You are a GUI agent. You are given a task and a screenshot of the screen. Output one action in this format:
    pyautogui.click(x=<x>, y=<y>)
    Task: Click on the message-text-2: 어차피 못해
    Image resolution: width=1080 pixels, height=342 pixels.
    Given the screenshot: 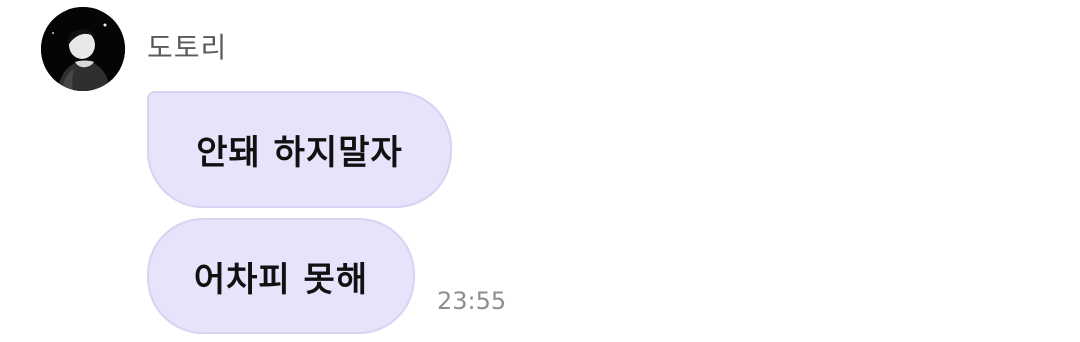 What is the action you would take?
    pyautogui.click(x=281, y=279)
    